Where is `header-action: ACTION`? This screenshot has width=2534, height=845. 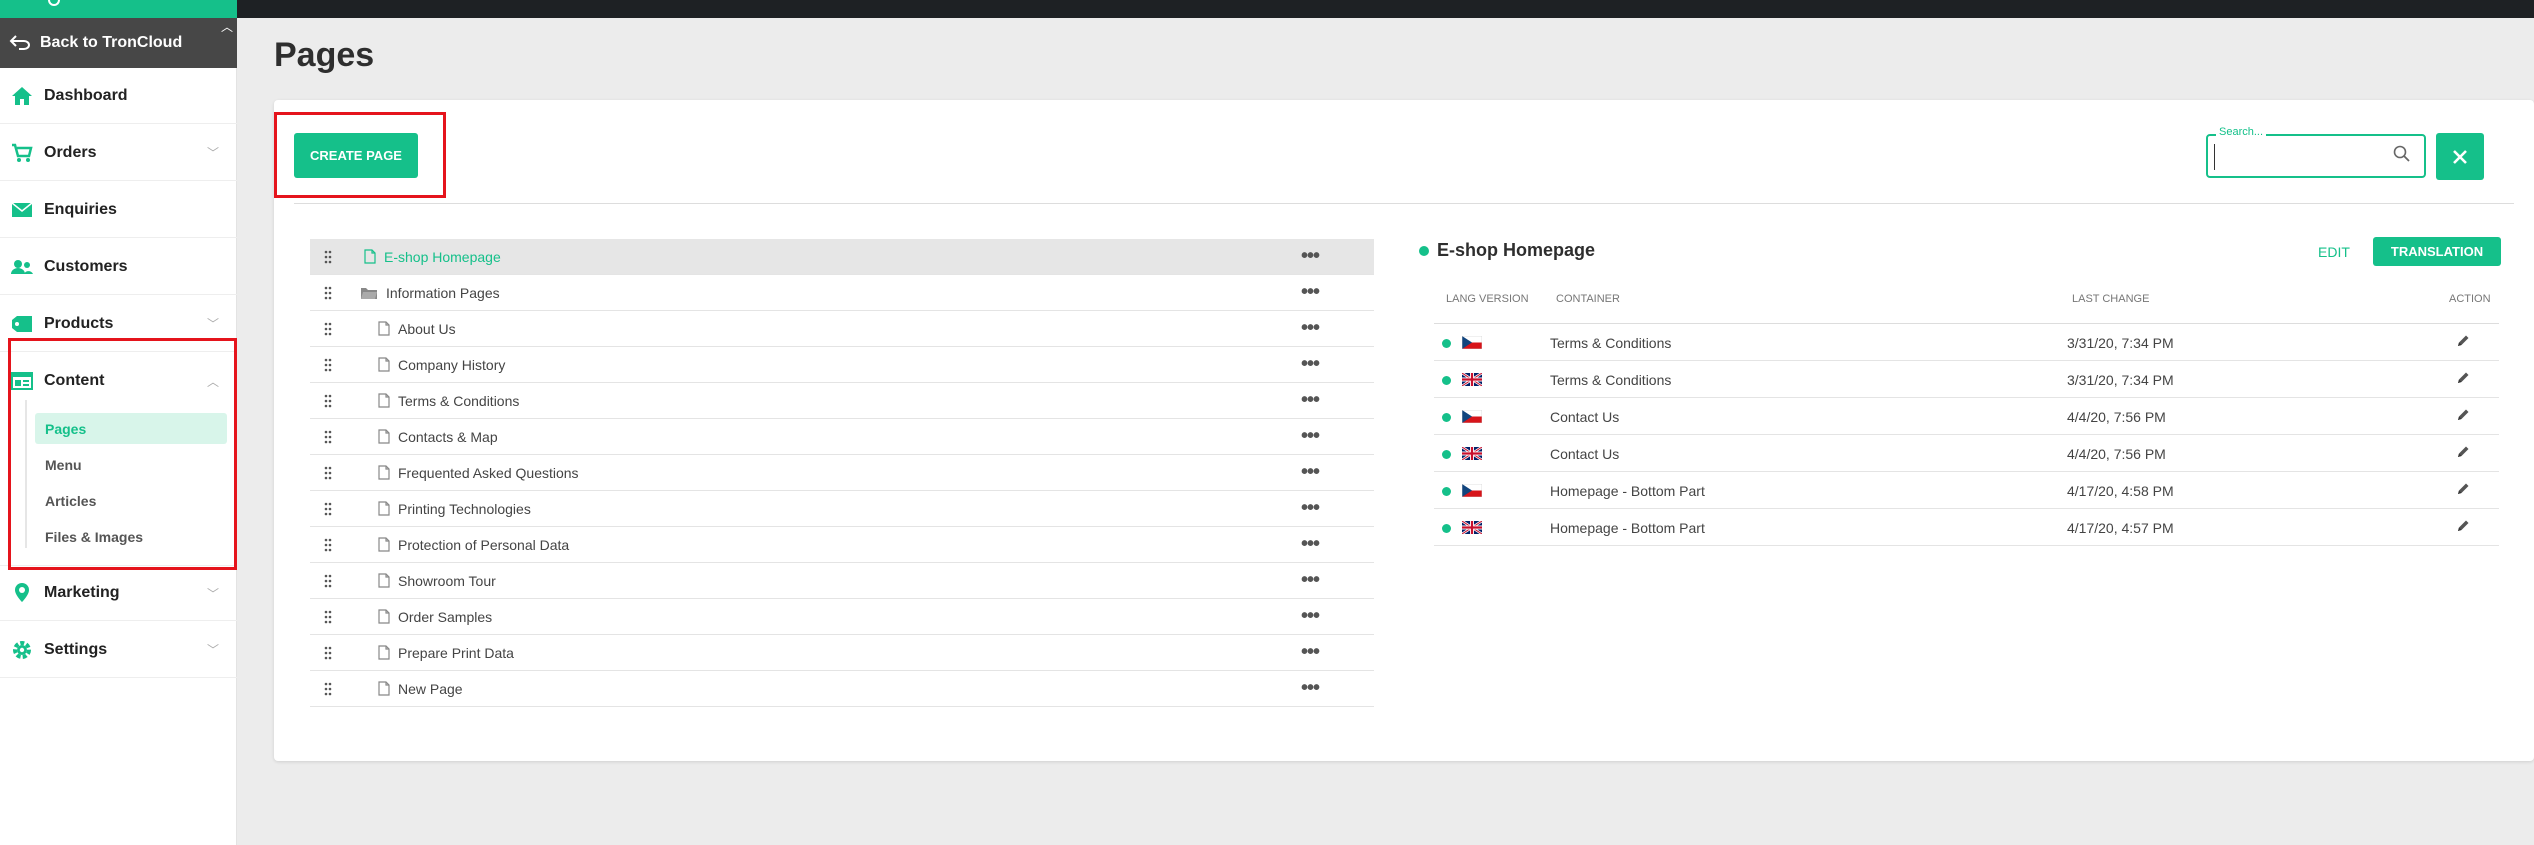 header-action: ACTION is located at coordinates (2470, 299).